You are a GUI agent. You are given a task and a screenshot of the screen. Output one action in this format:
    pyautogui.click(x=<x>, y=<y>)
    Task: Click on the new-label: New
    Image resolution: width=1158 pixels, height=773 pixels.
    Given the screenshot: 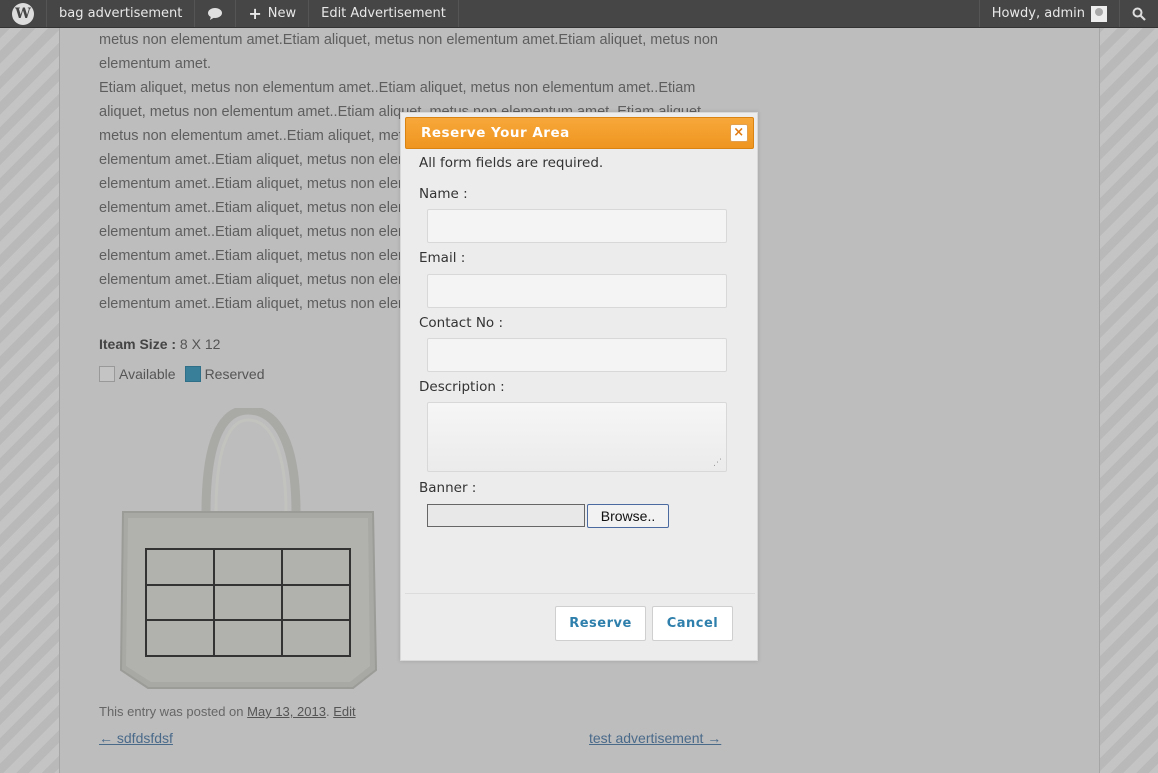 What is the action you would take?
    pyautogui.click(x=282, y=13)
    